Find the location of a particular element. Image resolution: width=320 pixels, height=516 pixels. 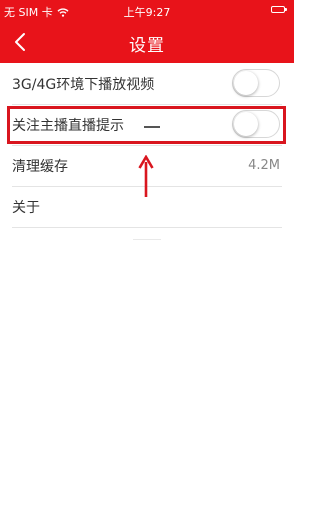

annotation-up-arrow-icon is located at coordinates (146, 176).